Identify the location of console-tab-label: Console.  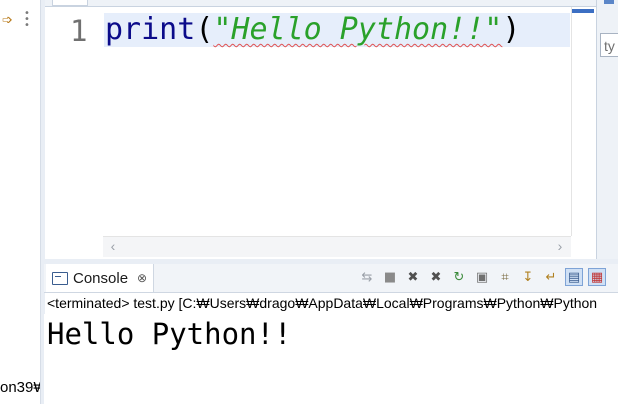
(101, 278).